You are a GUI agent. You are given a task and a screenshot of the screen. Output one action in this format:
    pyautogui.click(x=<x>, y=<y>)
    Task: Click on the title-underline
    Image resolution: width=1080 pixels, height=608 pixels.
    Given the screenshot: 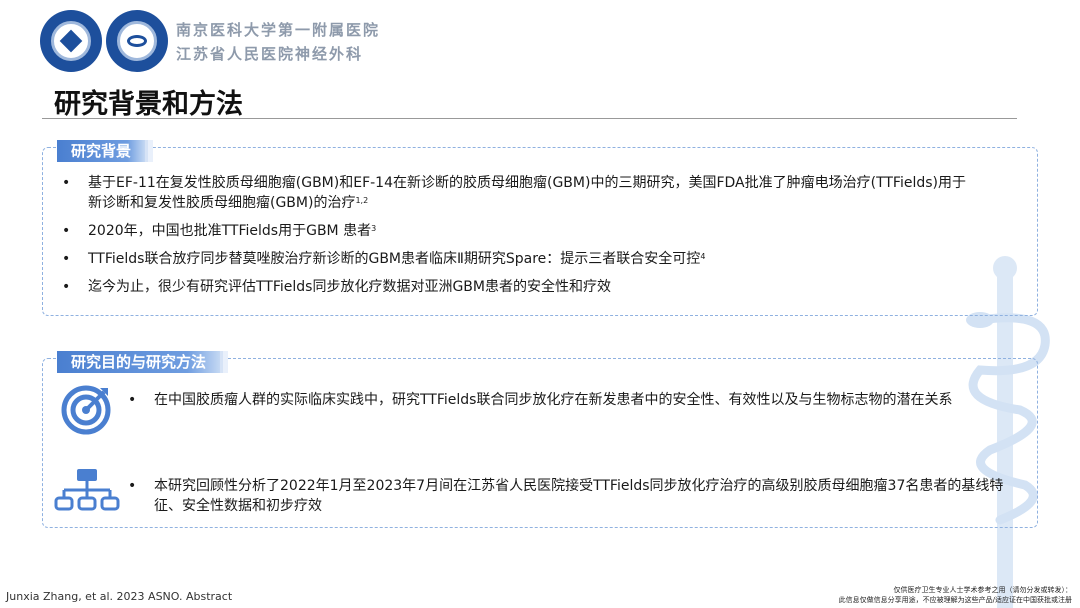 What is the action you would take?
    pyautogui.click(x=529, y=118)
    